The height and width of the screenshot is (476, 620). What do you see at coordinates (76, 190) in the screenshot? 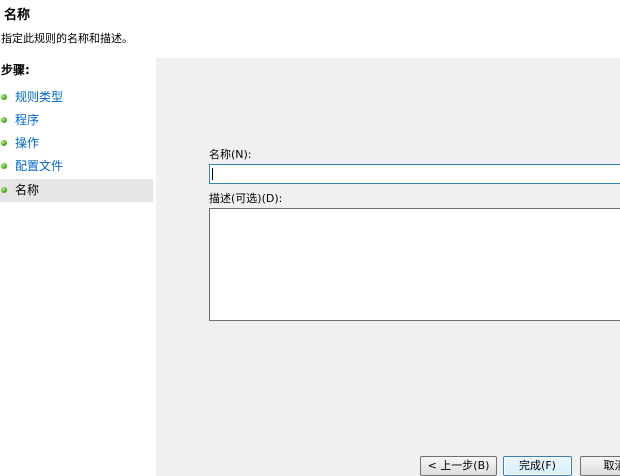
I see `step-name: 名称` at bounding box center [76, 190].